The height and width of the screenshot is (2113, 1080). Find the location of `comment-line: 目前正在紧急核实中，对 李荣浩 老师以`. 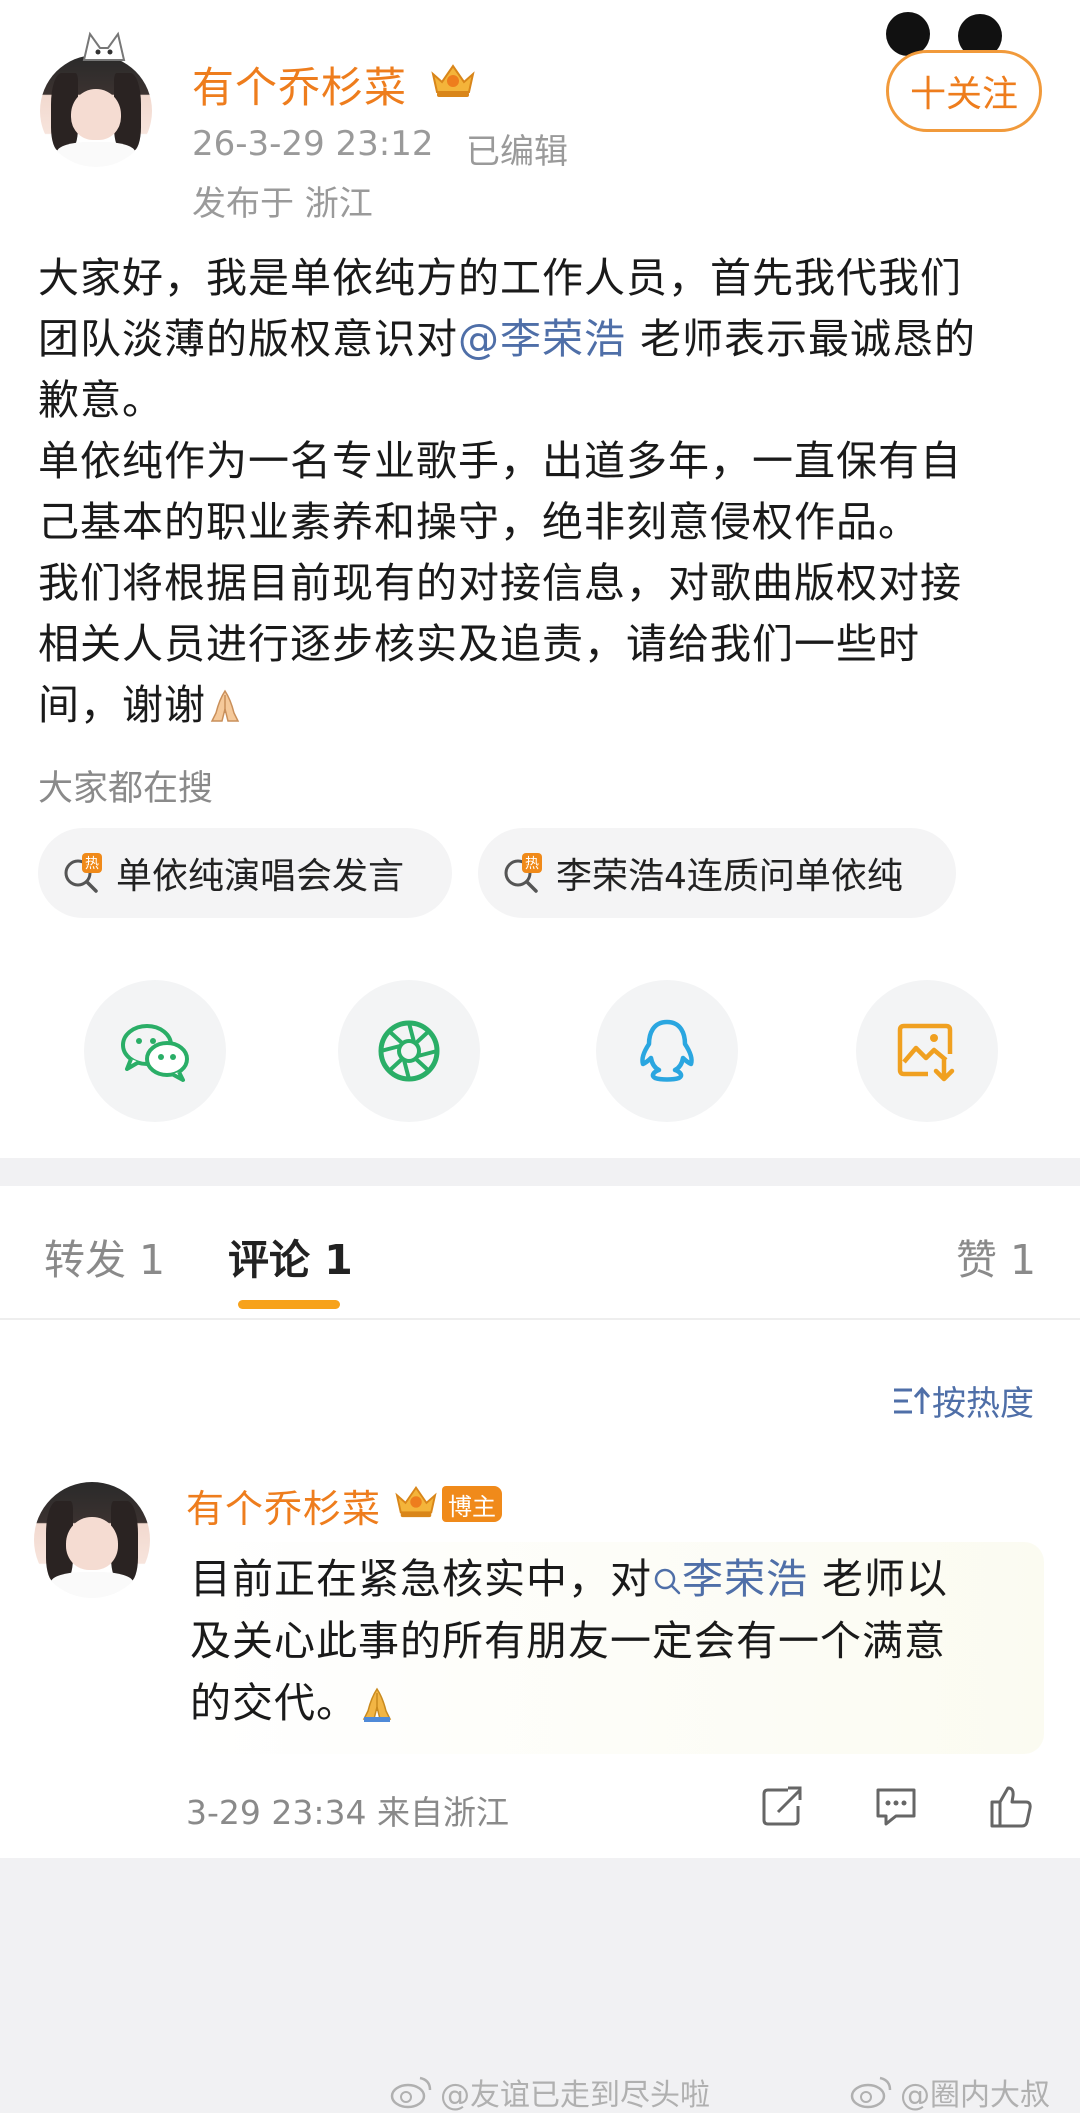

comment-line: 目前正在紧急核实中，对 李荣浩 老师以 is located at coordinates (610, 1579).